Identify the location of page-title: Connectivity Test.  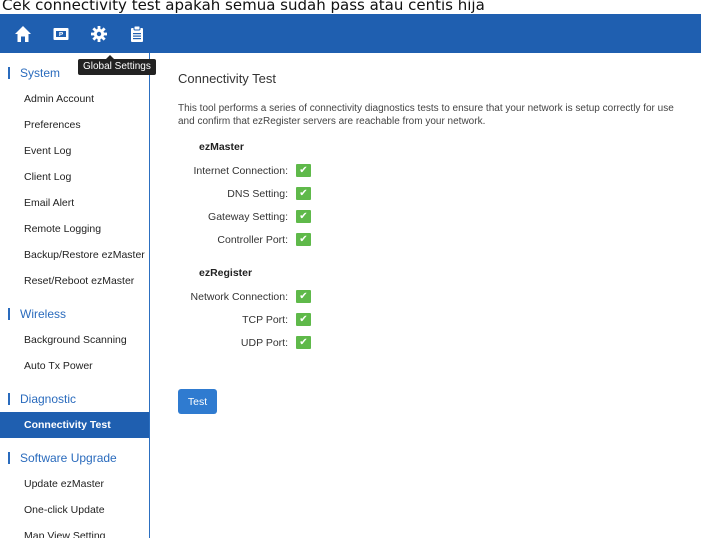
(227, 78).